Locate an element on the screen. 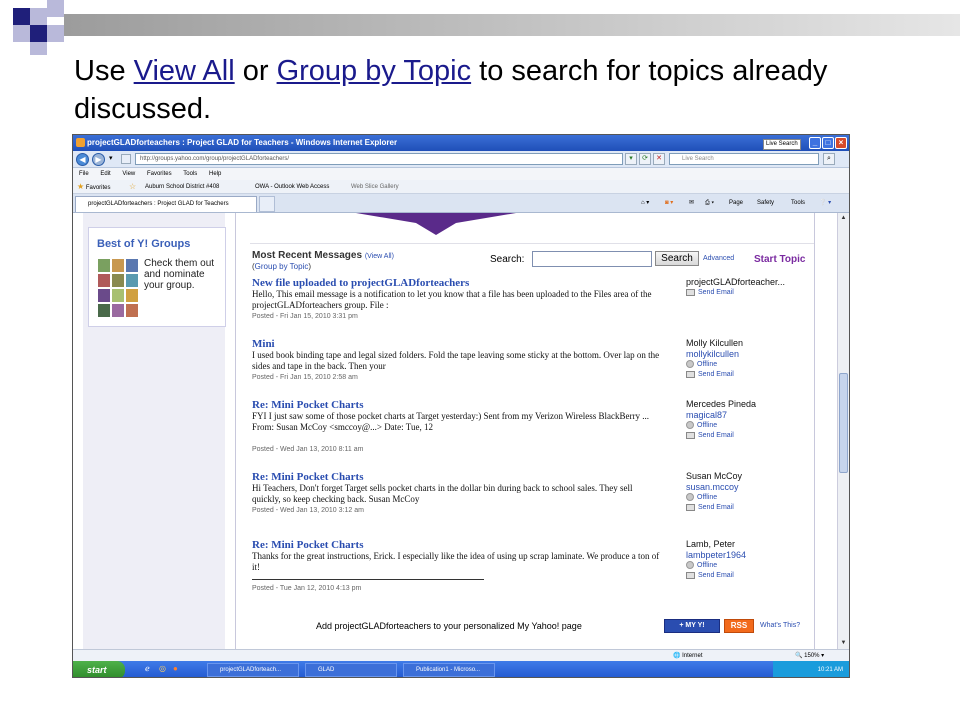 This screenshot has width=960, height=720. divider is located at coordinates (368, 579).